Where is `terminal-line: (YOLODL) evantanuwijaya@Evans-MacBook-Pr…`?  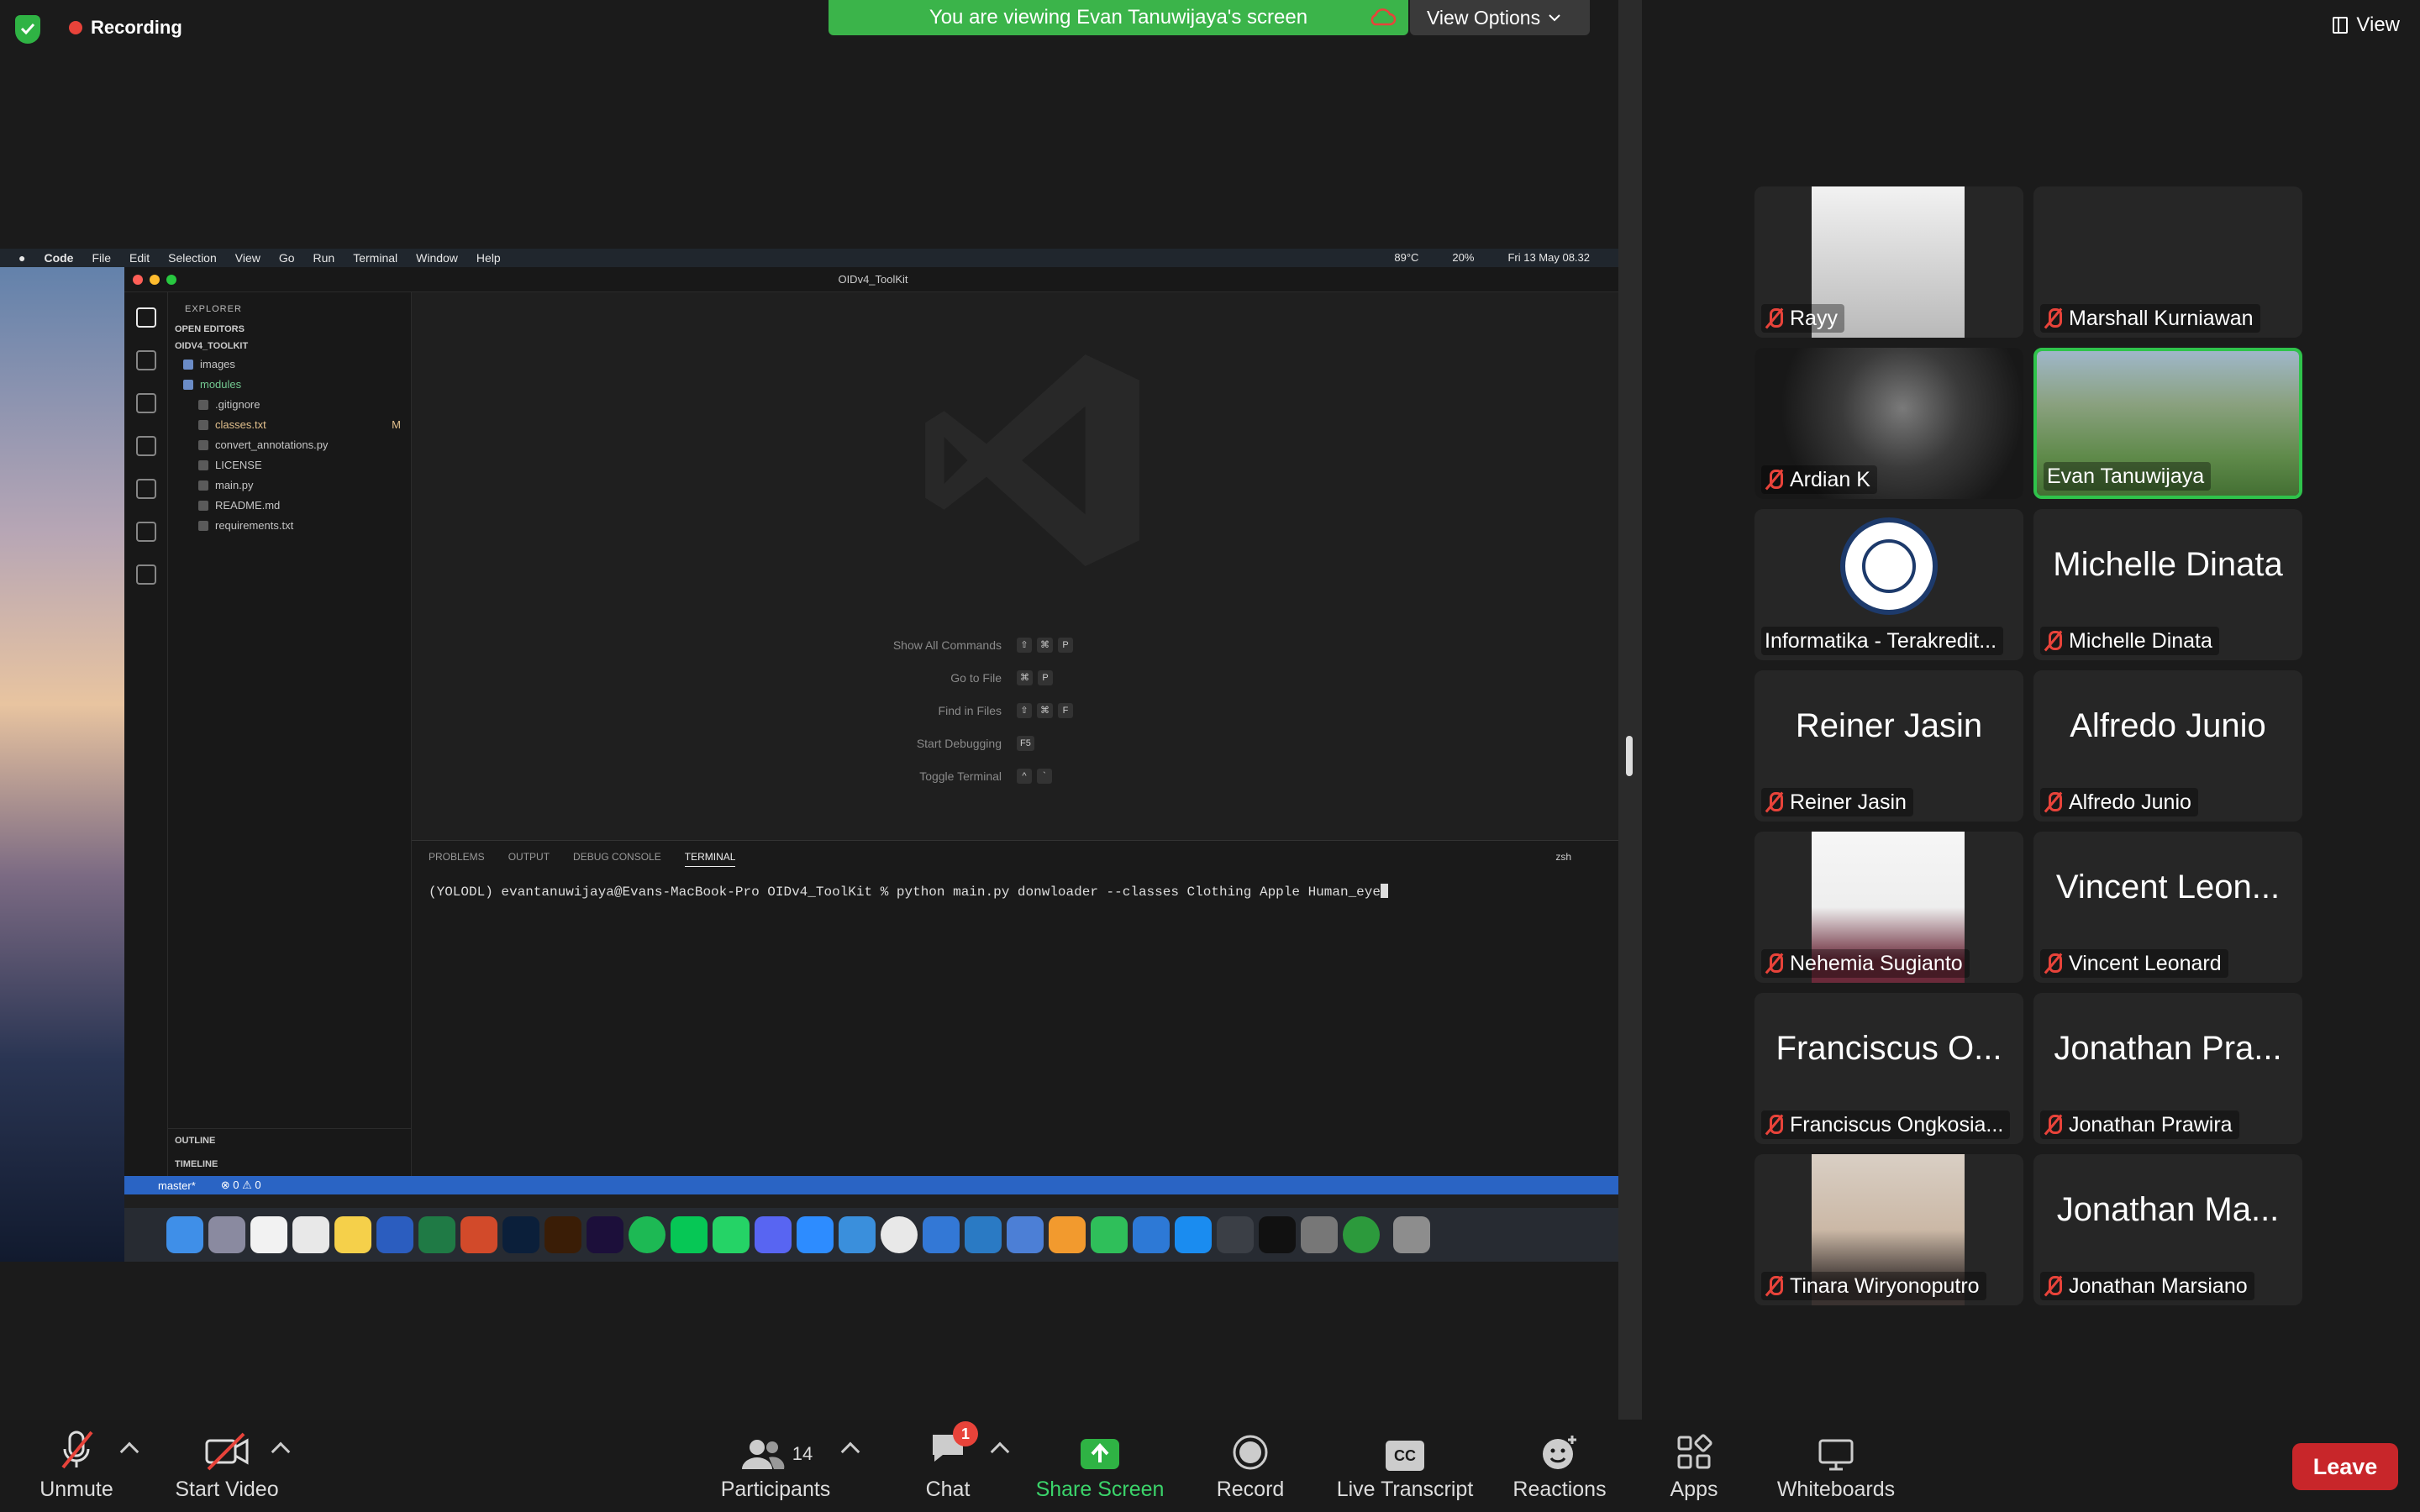
terminal-line: (YOLODL) evantanuwijaya@Evans-MacBook-Pr… is located at coordinates (905, 892).